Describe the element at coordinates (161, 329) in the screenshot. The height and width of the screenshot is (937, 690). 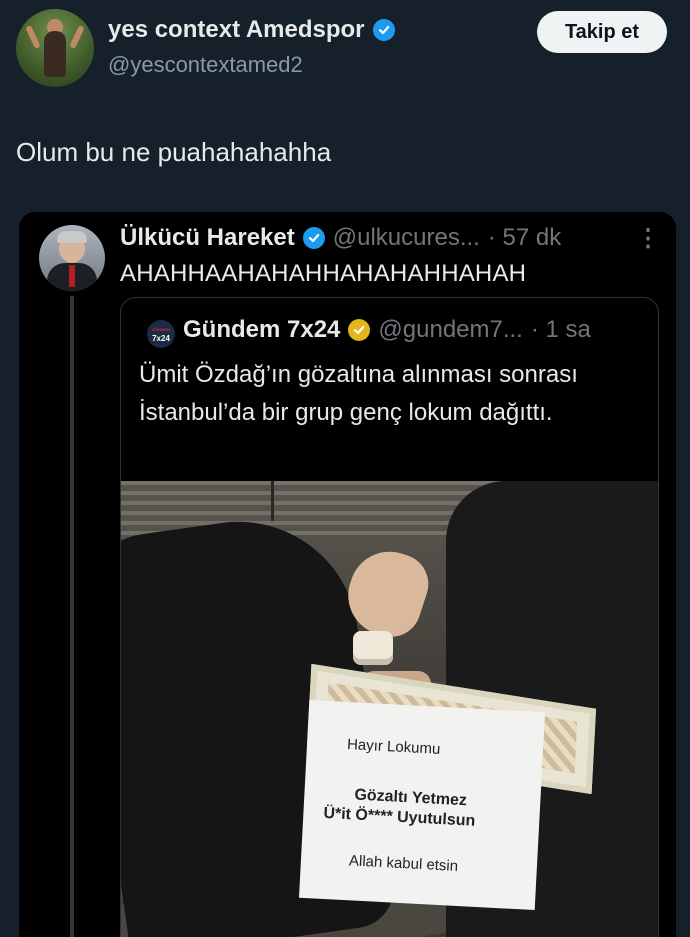
I see `avatar-text-top: GÜNDEM` at that location.